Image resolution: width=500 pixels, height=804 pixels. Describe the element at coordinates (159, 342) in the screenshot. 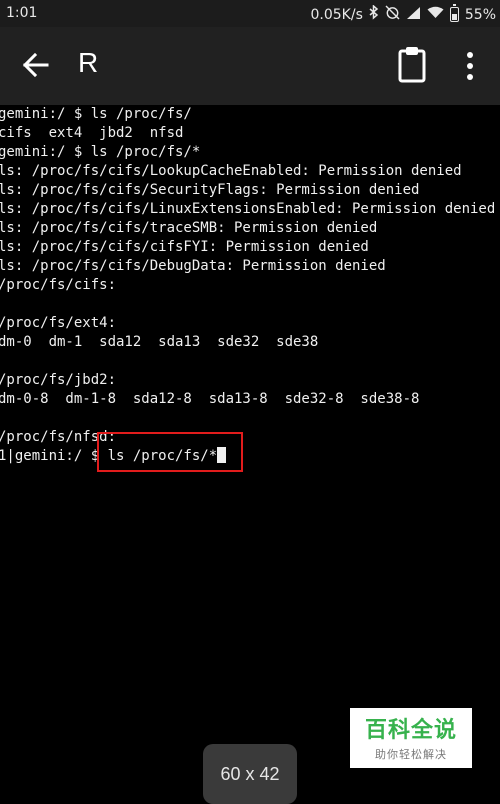

I see `terminal-line: dm-0 dm-1 sda12 sda13 sde32 sde38` at that location.